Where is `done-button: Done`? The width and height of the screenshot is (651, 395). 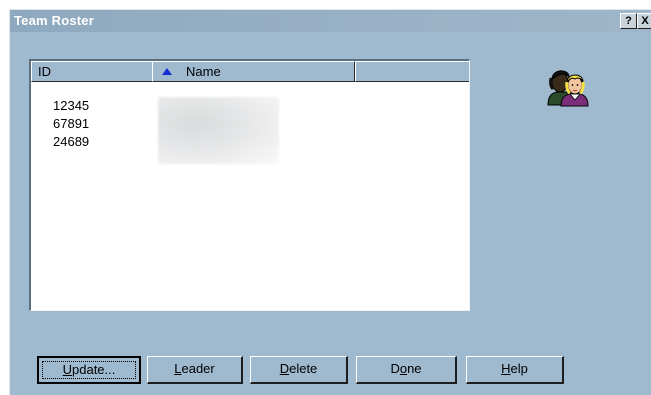 done-button: Done is located at coordinates (406, 370).